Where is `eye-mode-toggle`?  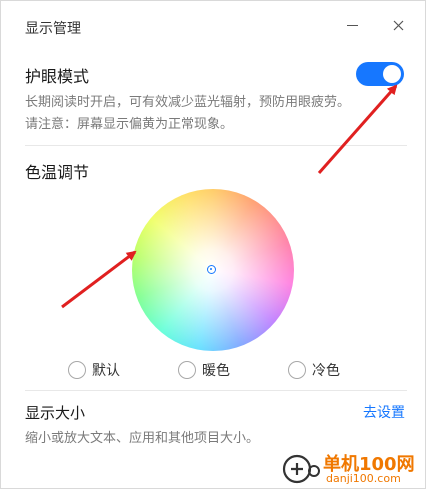
eye-mode-toggle is located at coordinates (380, 74).